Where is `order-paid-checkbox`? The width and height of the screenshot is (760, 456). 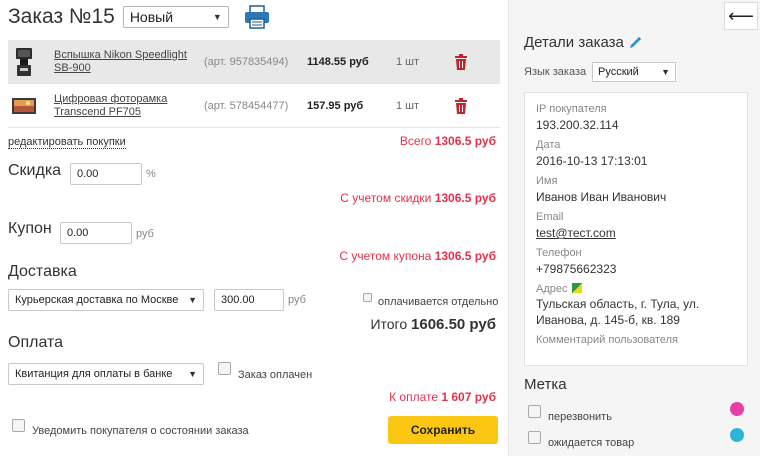 order-paid-checkbox is located at coordinates (224, 368).